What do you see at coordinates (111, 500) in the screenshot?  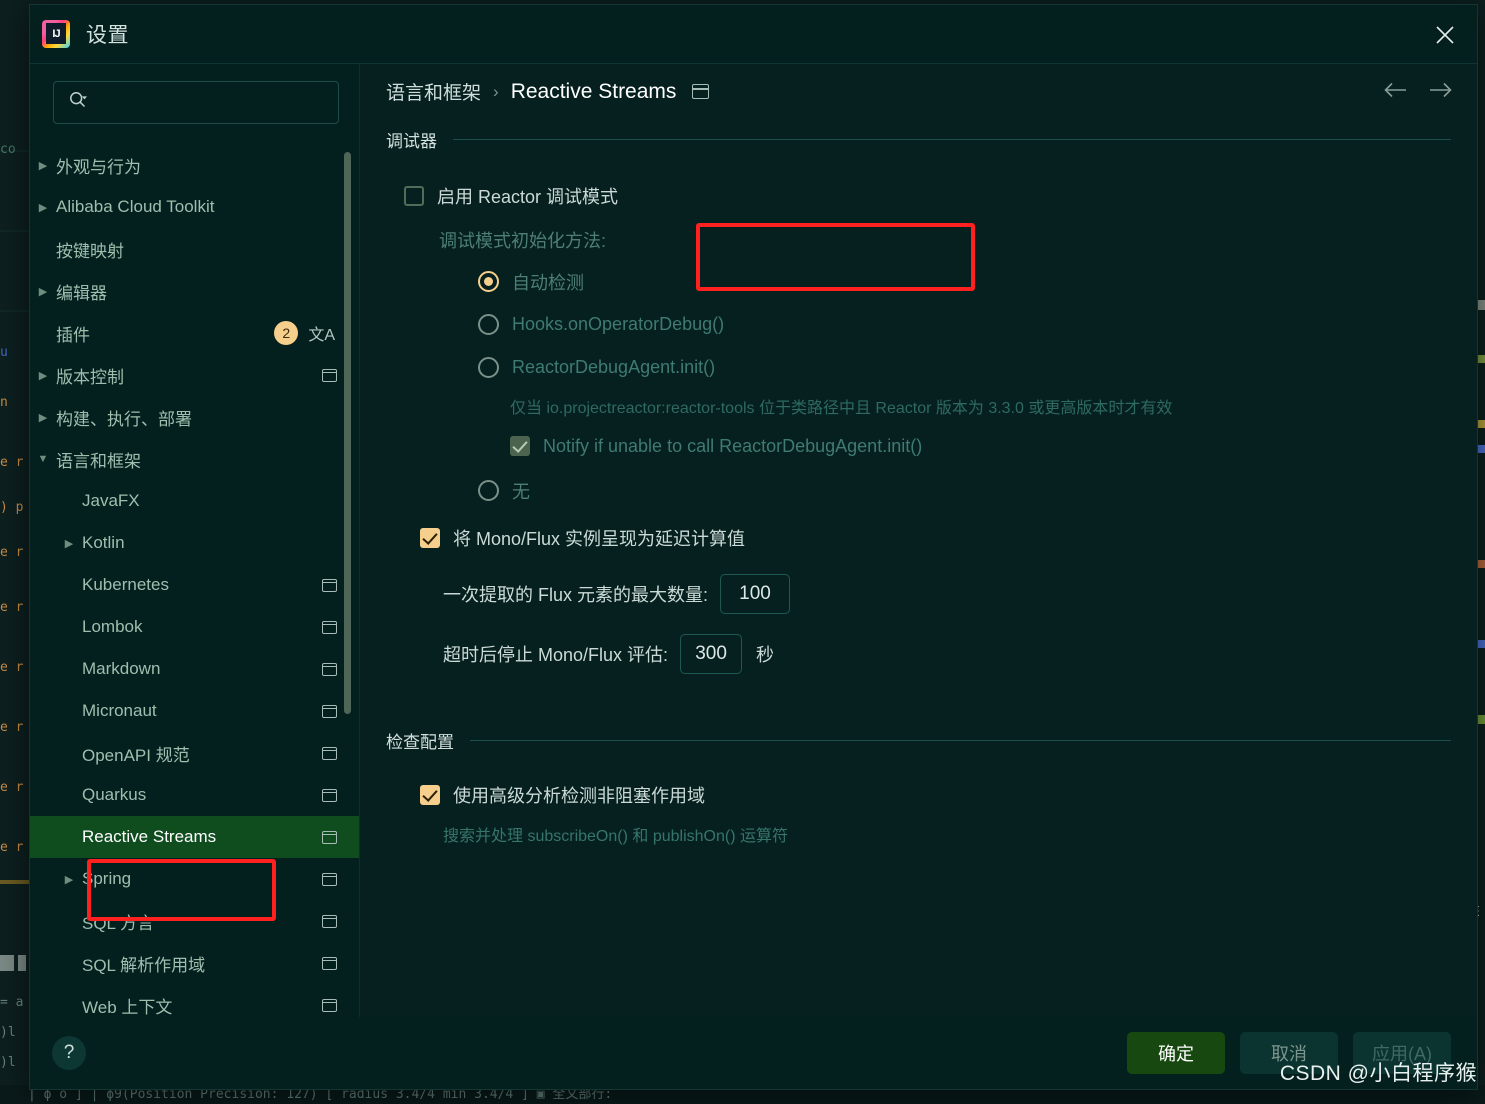 I see `sidebar-item-label: JavaFX` at bounding box center [111, 500].